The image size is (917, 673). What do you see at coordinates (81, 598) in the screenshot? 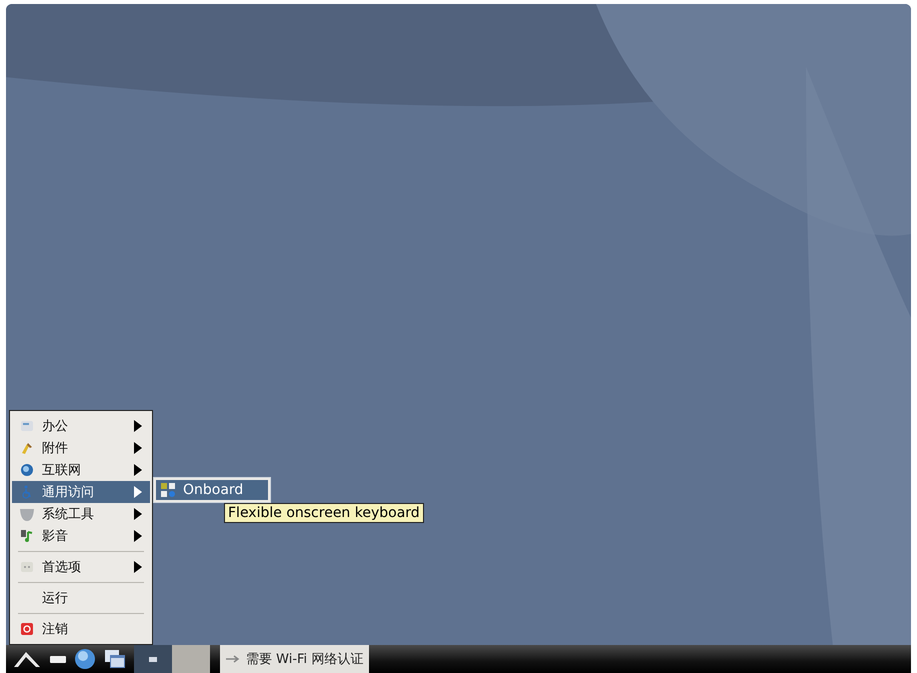
I see `menu-item: 运行` at bounding box center [81, 598].